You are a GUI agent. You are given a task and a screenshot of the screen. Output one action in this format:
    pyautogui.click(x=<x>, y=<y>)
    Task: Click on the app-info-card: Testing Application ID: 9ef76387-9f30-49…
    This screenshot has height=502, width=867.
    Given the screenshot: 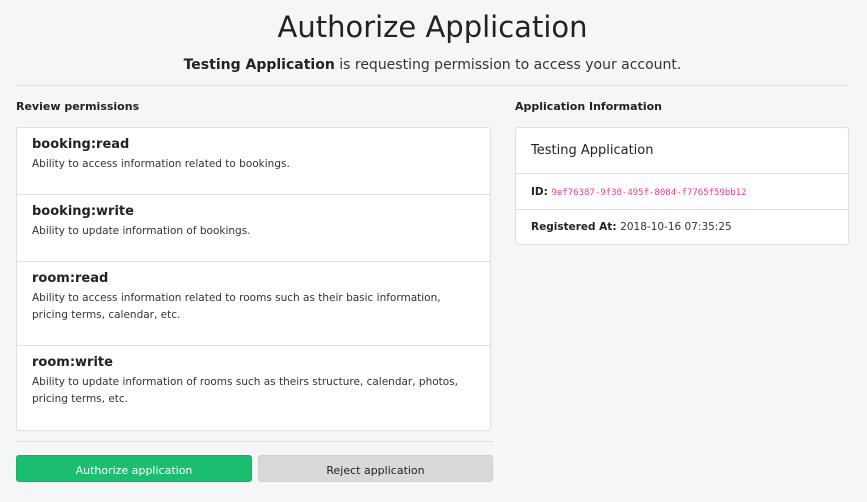 What is the action you would take?
    pyautogui.click(x=682, y=186)
    